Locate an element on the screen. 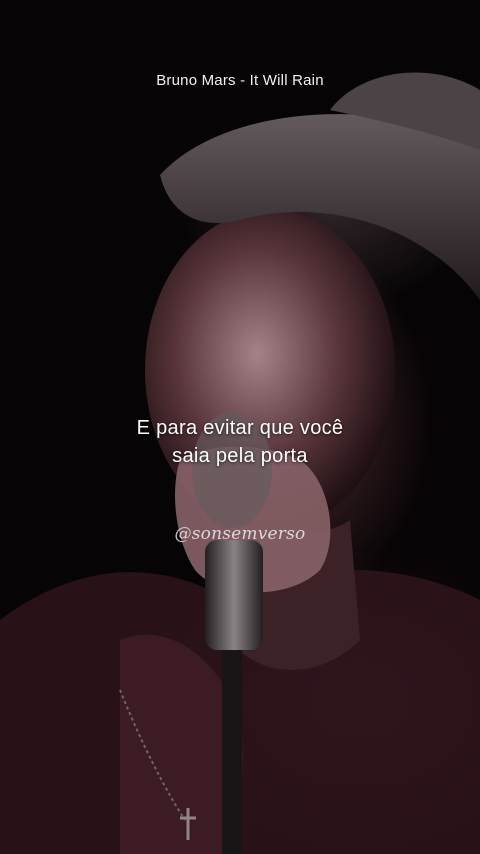 Image resolution: width=480 pixels, height=854 pixels. lyrics-line-2: saia pela porta is located at coordinates (240, 456).